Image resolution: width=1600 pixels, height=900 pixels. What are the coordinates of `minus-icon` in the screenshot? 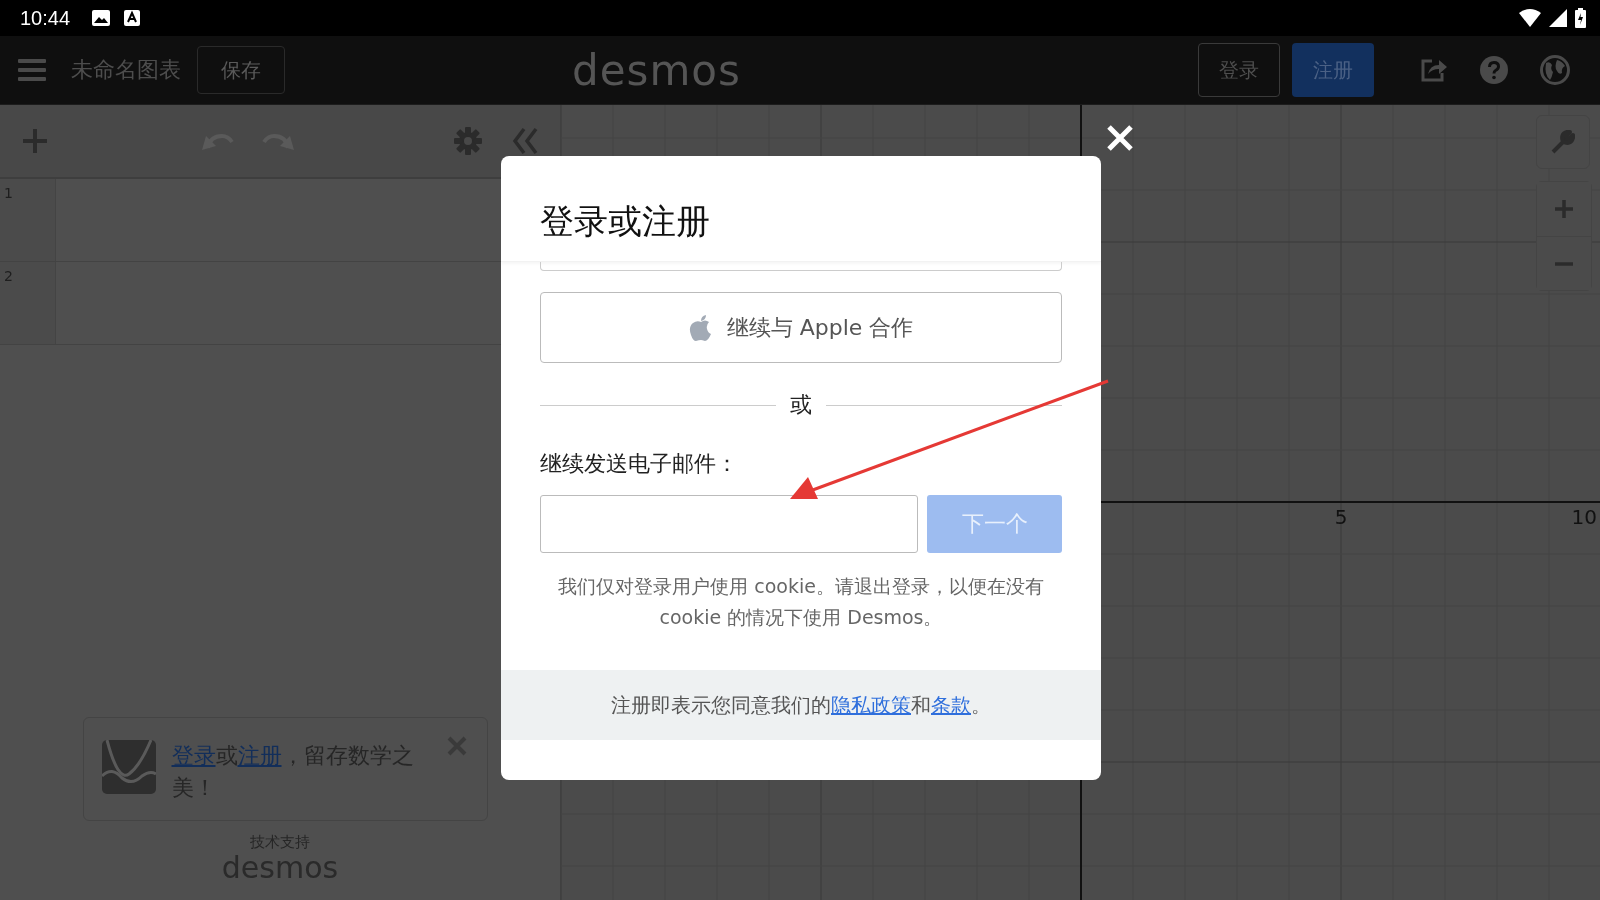 It's located at (1564, 263).